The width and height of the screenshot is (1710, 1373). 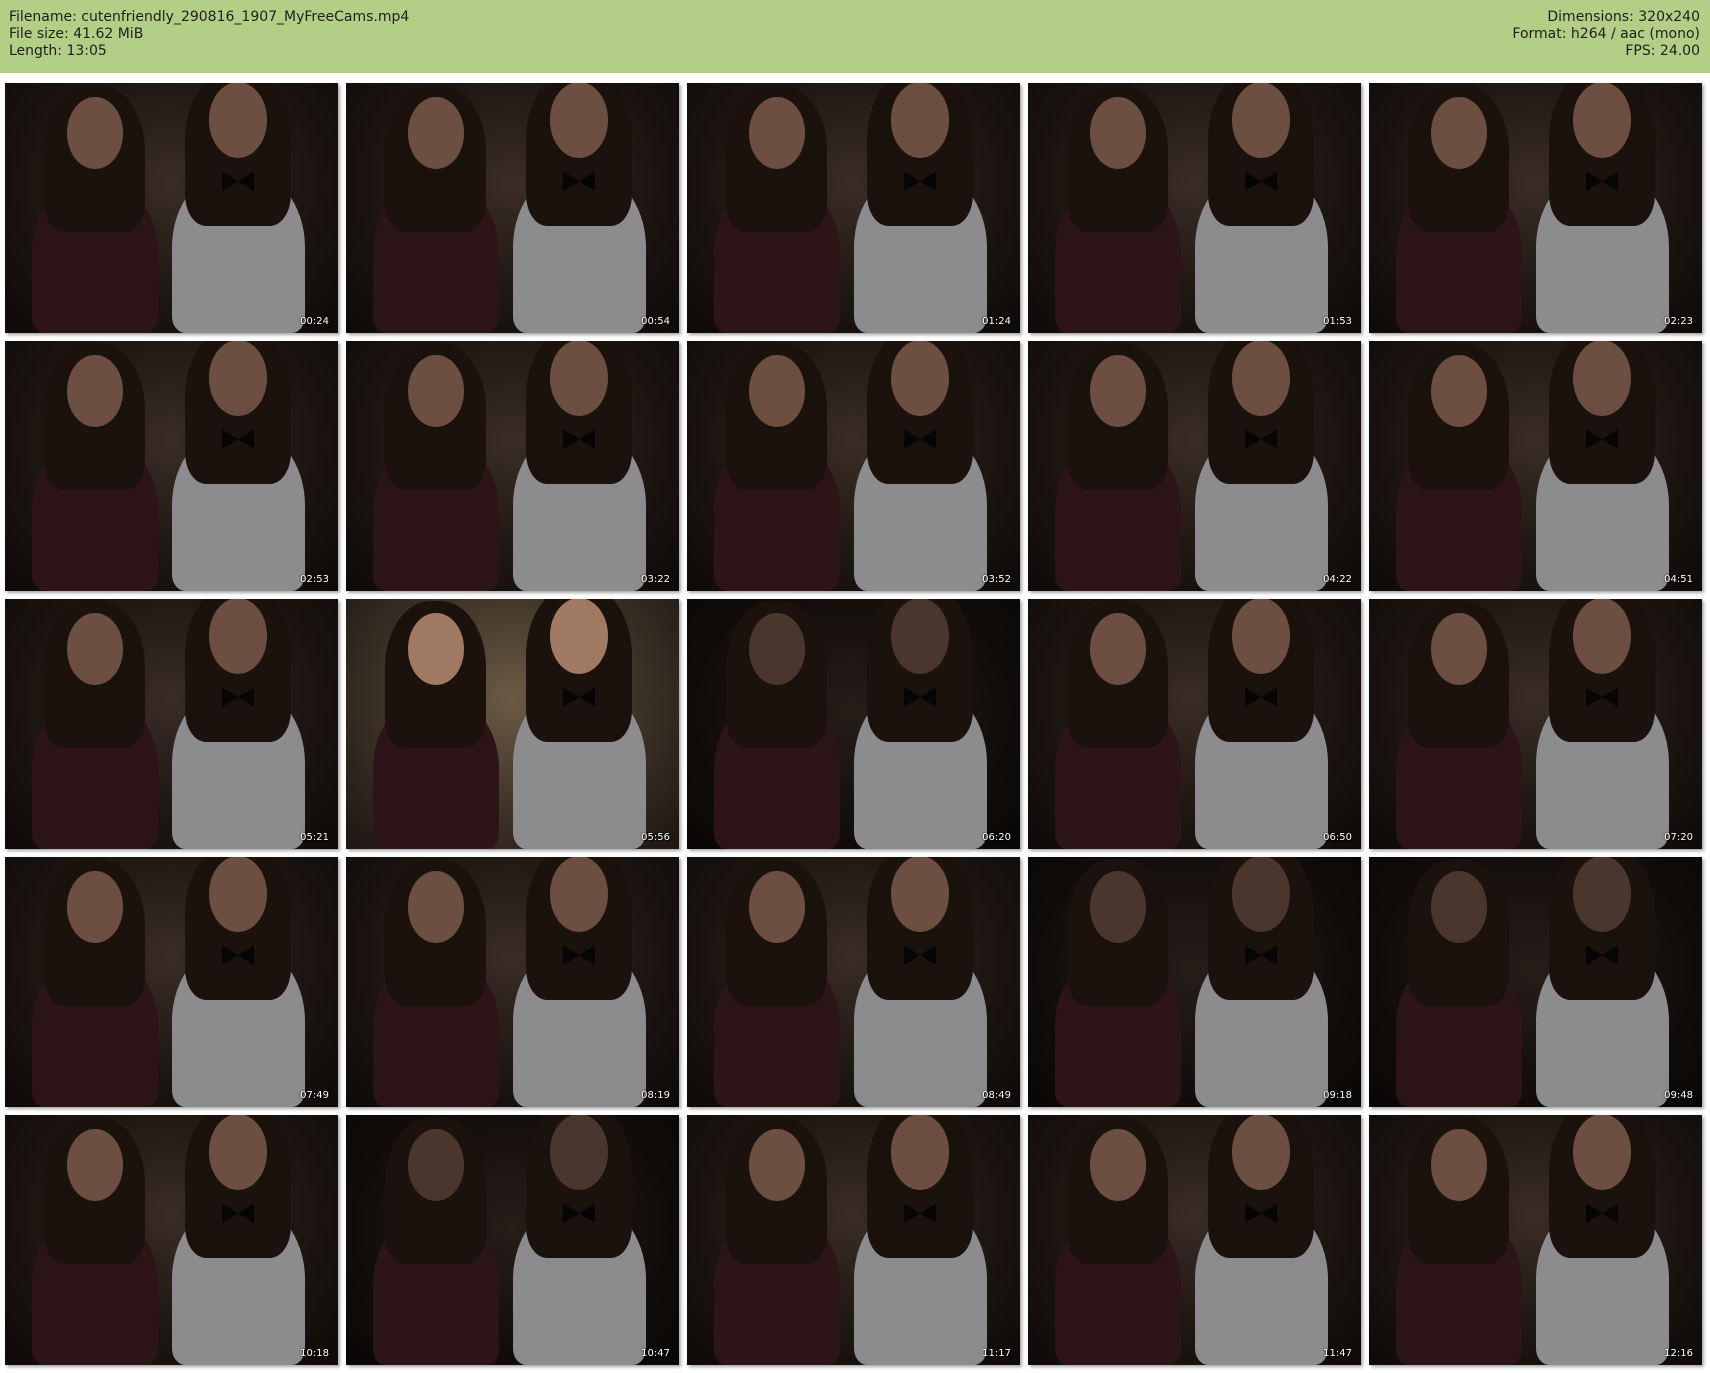 I want to click on thumbnail-timestamp: 06:20, so click(x=996, y=837).